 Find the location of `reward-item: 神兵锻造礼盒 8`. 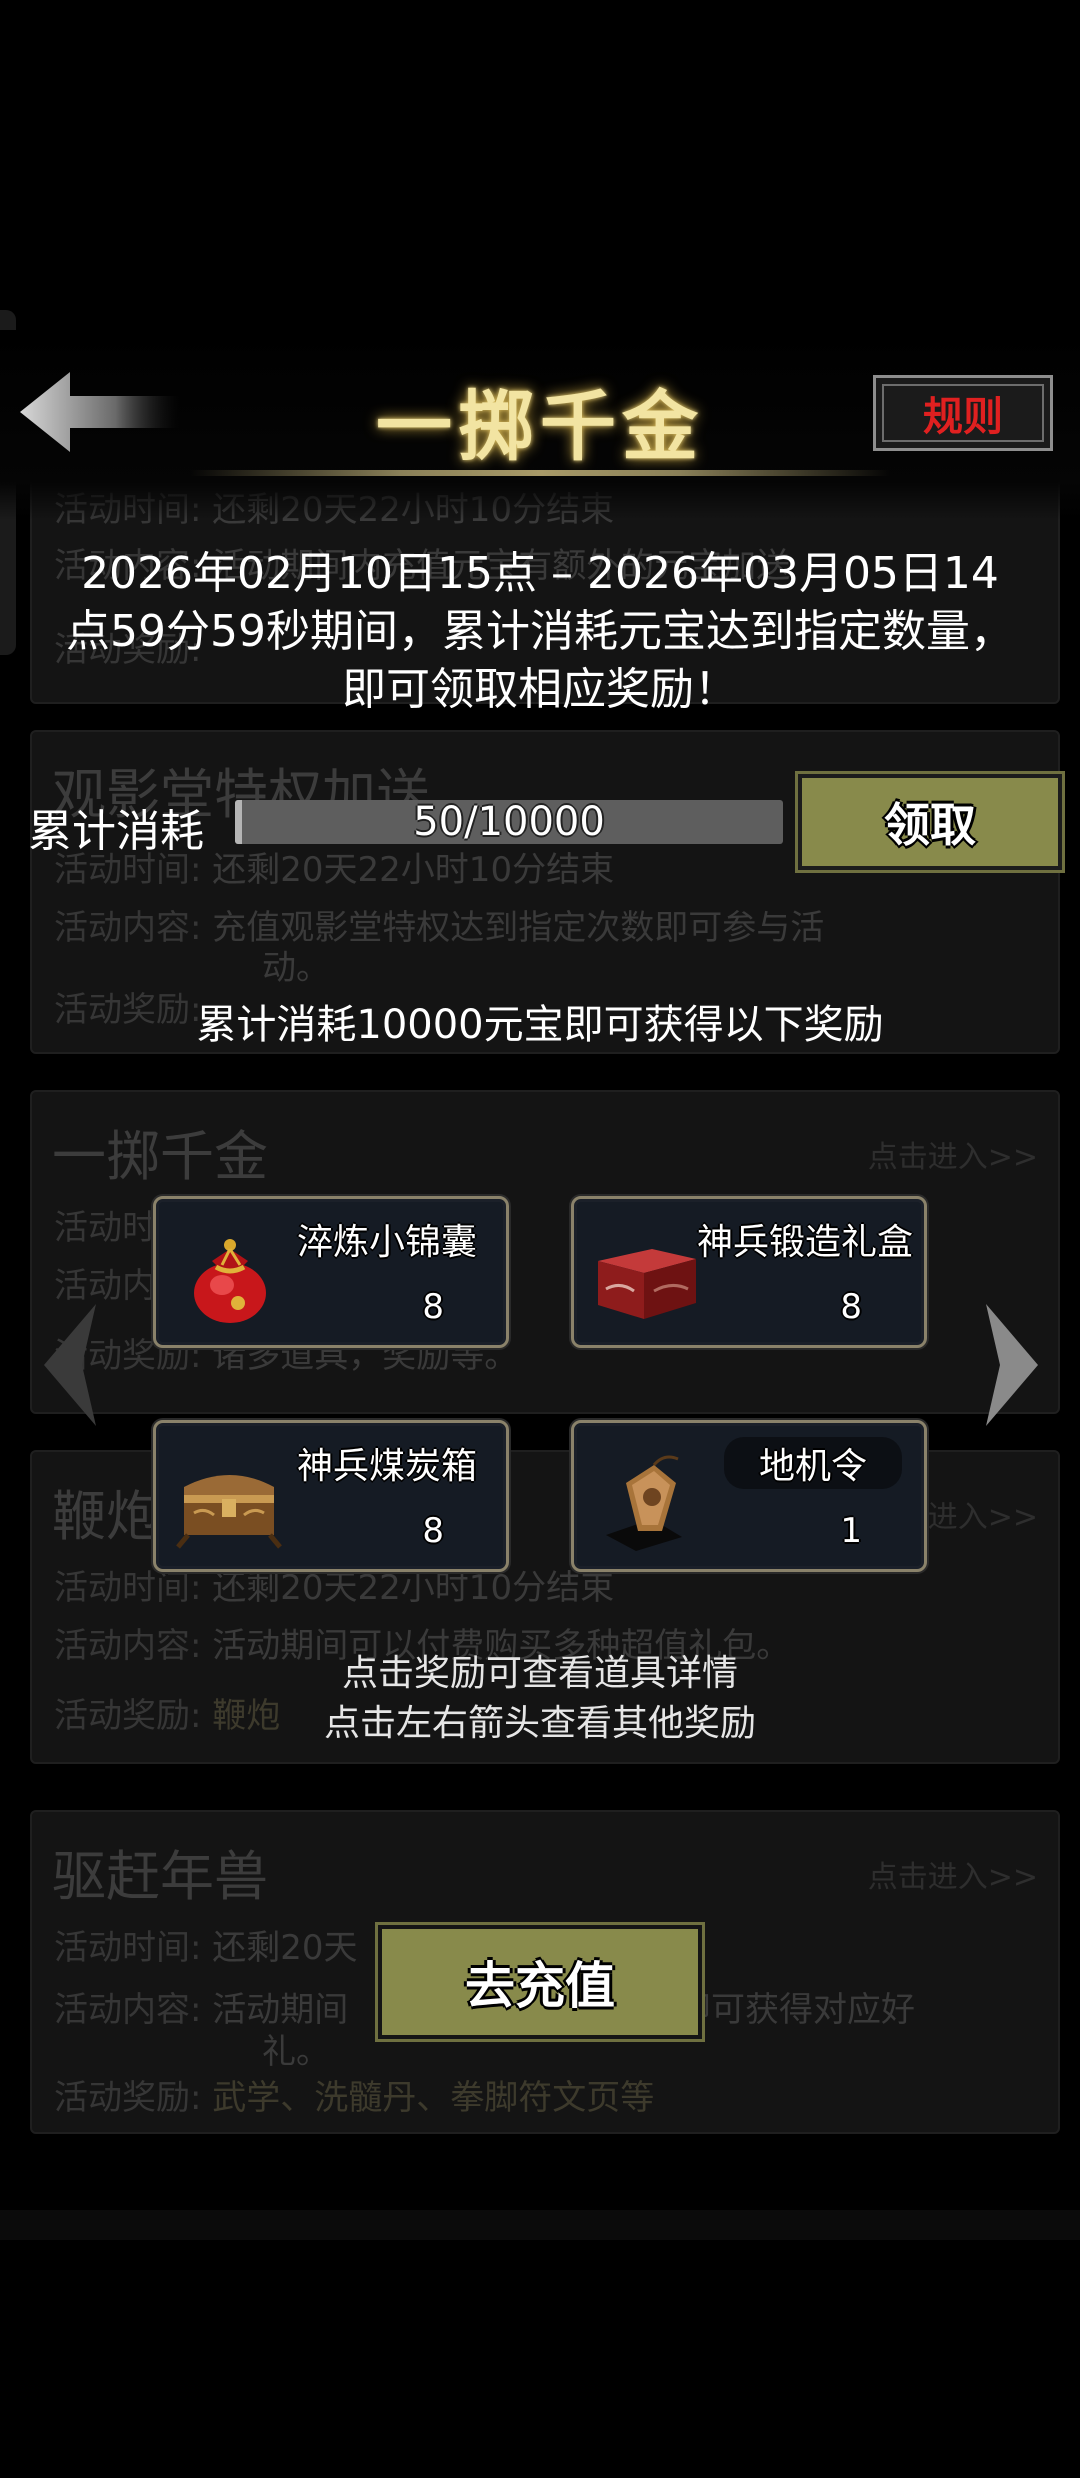

reward-item: 神兵锻造礼盒 8 is located at coordinates (749, 1272).